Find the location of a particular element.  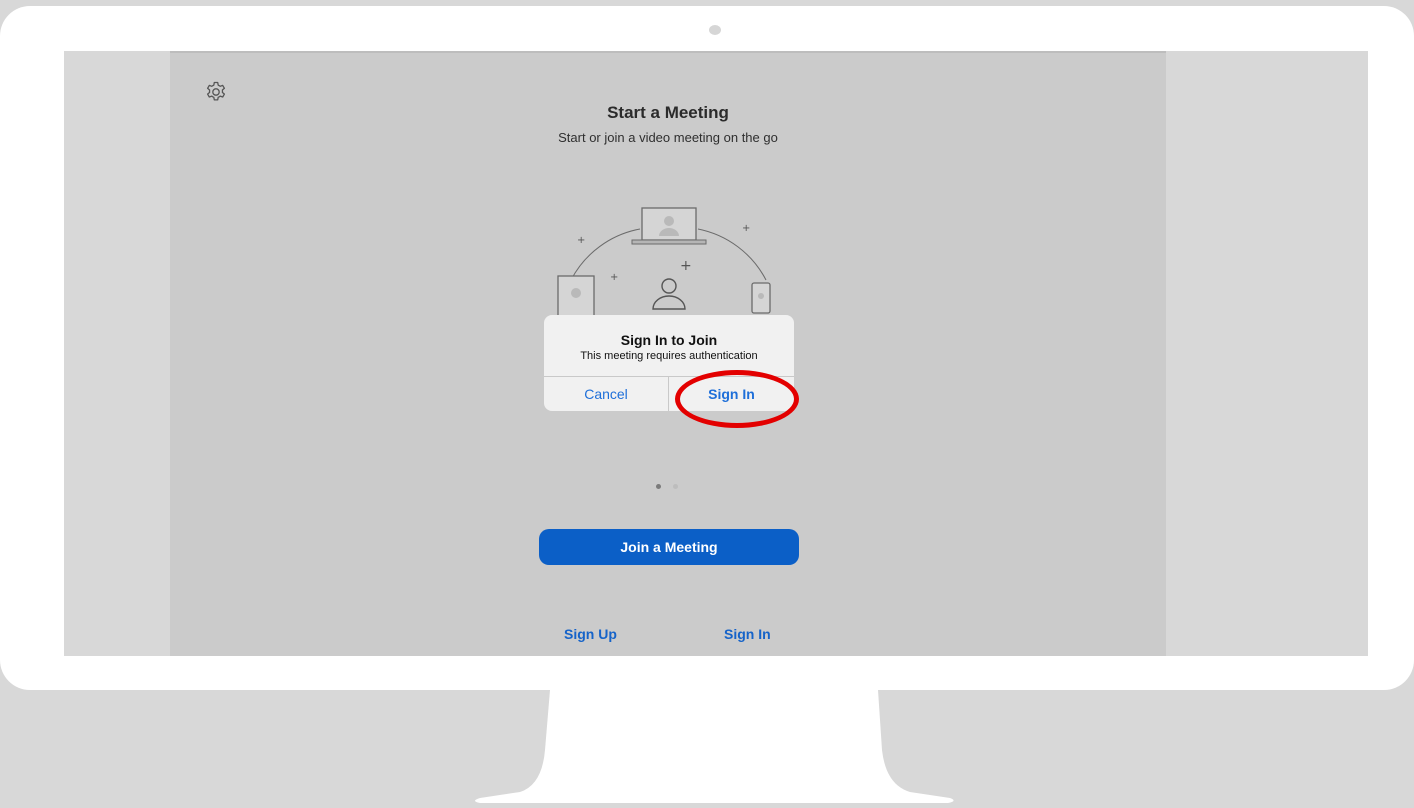

page-subtitle: Start or join a video meeting on the go is located at coordinates (668, 137).